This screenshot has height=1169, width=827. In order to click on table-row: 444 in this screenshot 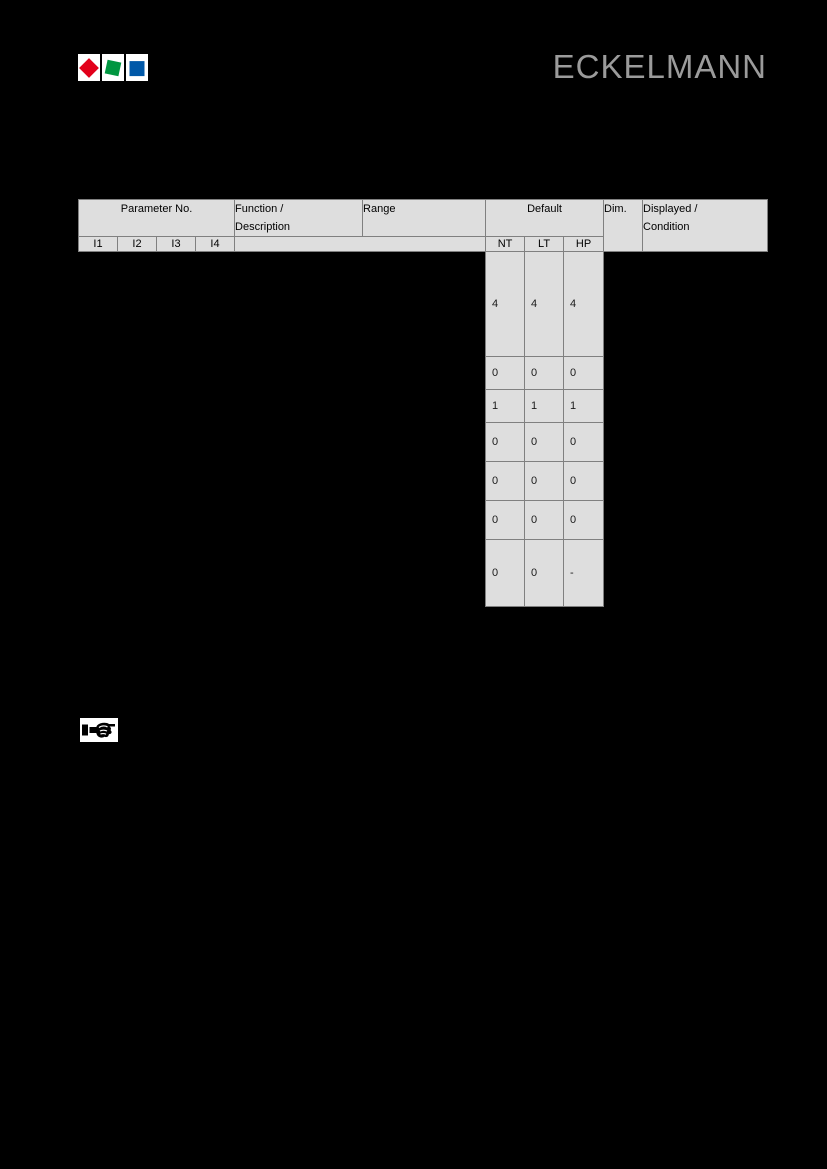, I will do `click(423, 304)`.